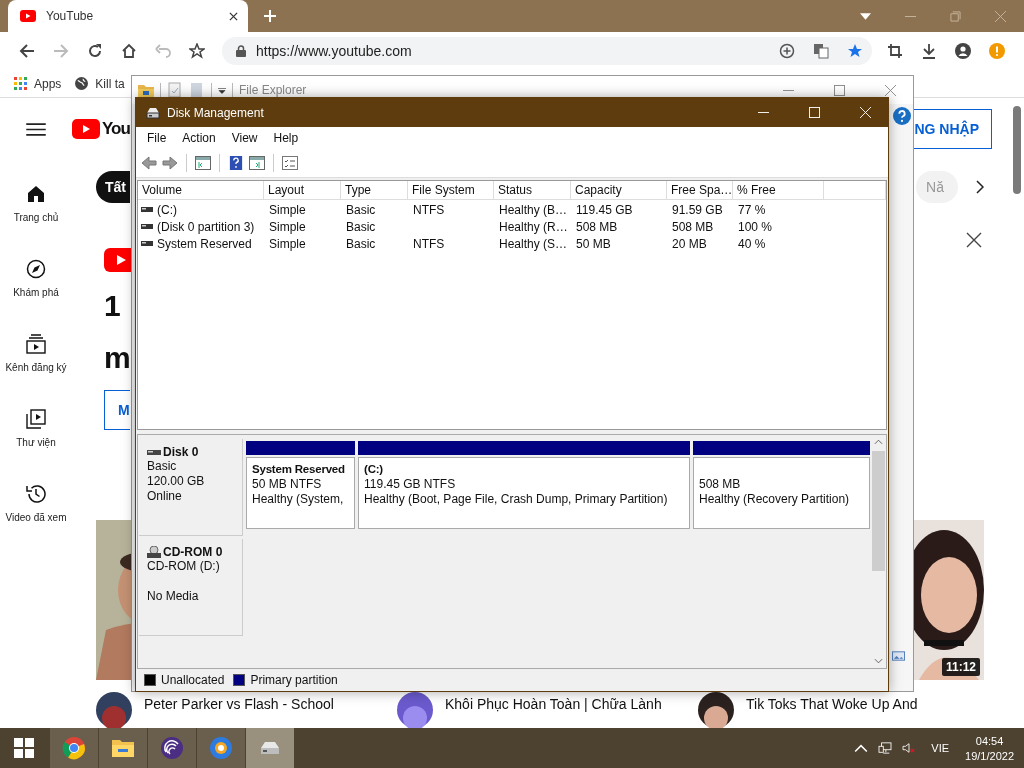 This screenshot has width=1024, height=768. I want to click on sidebar-item: Khám phá, so click(36, 278).